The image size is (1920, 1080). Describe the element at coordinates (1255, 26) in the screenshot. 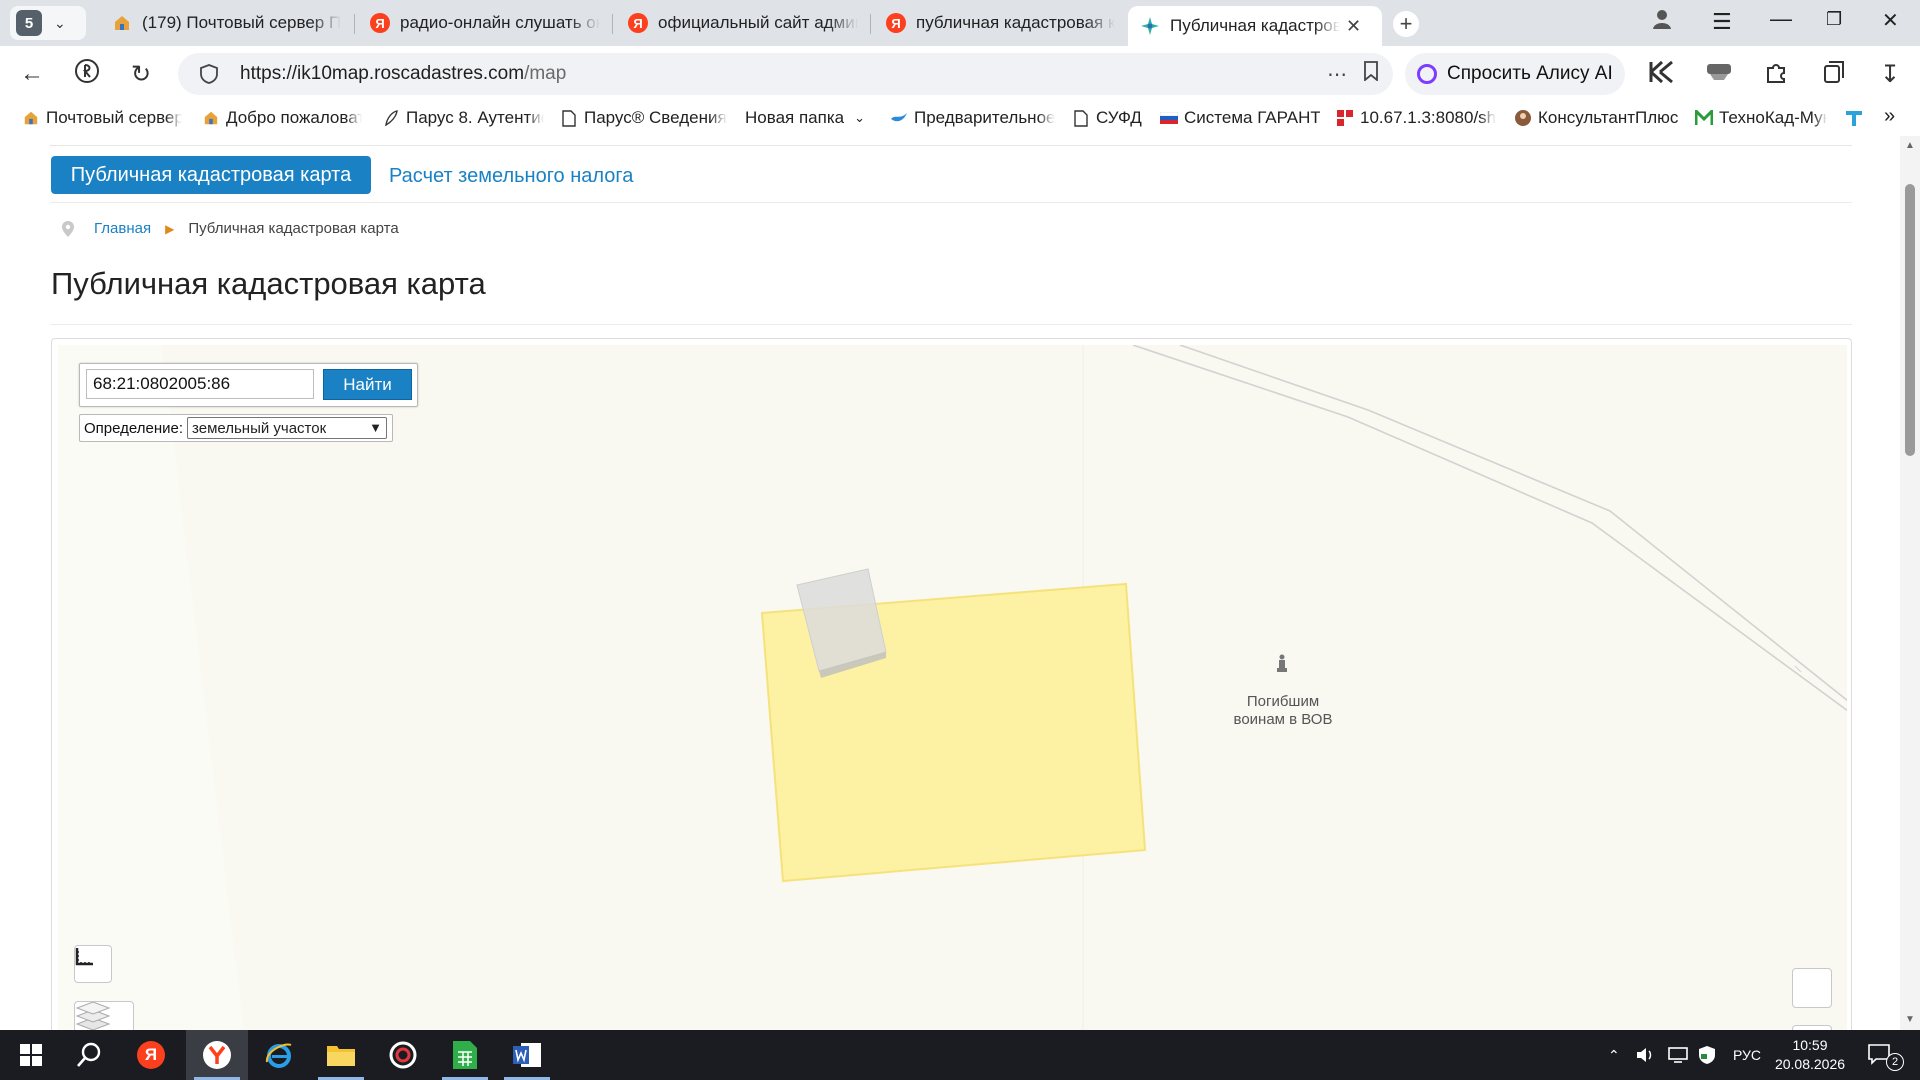

I see `tab-cadastral-map-active: Публичная кадастрова ✕` at that location.